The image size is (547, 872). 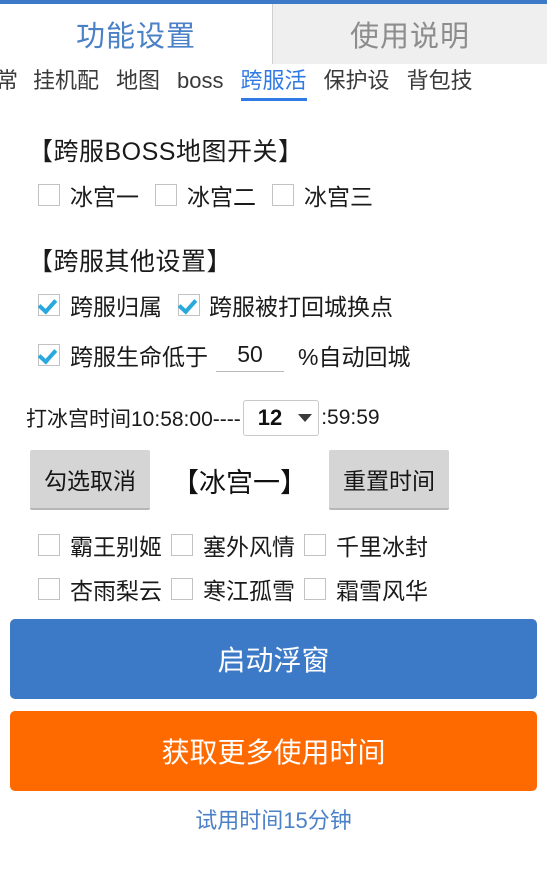 I want to click on sub-tab-cross-server-label: 跨服活, so click(x=273, y=80).